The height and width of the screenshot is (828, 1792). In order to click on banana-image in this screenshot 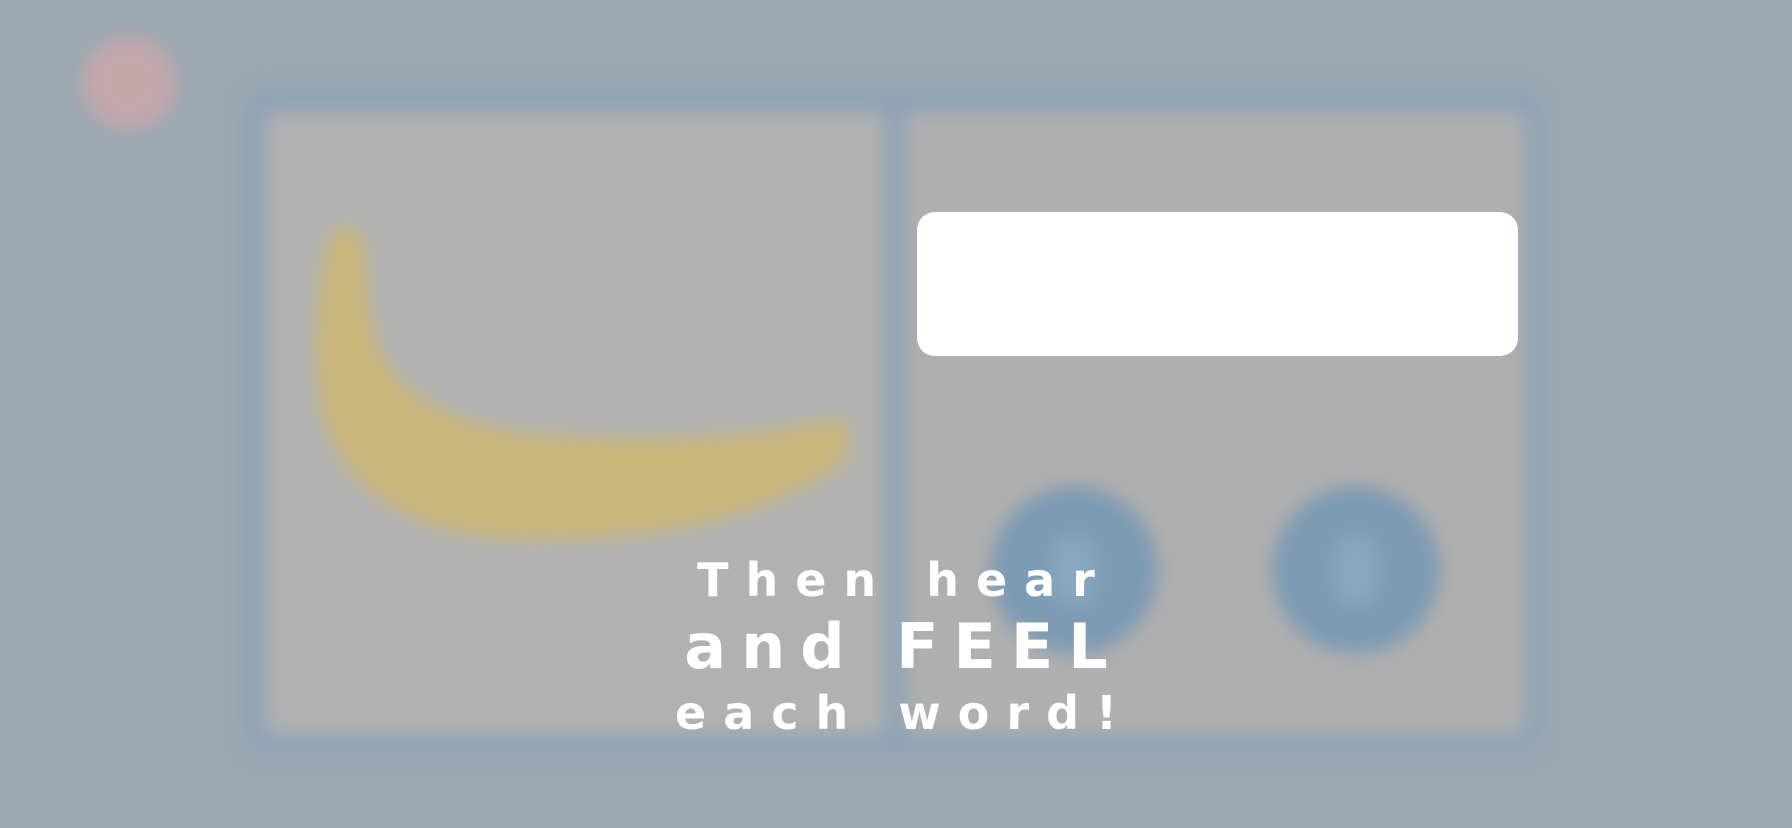, I will do `click(583, 383)`.